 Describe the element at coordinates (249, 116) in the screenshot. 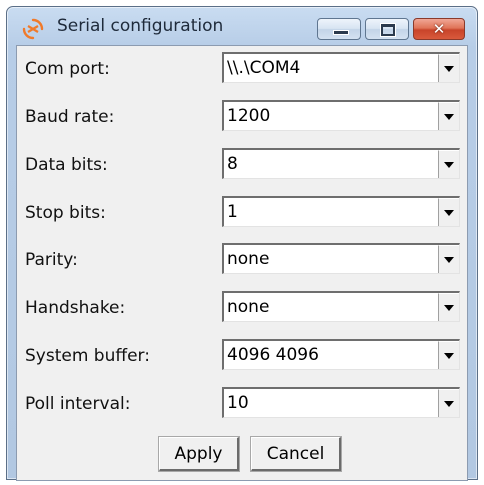

I see `baud-rate-value: 1200` at that location.